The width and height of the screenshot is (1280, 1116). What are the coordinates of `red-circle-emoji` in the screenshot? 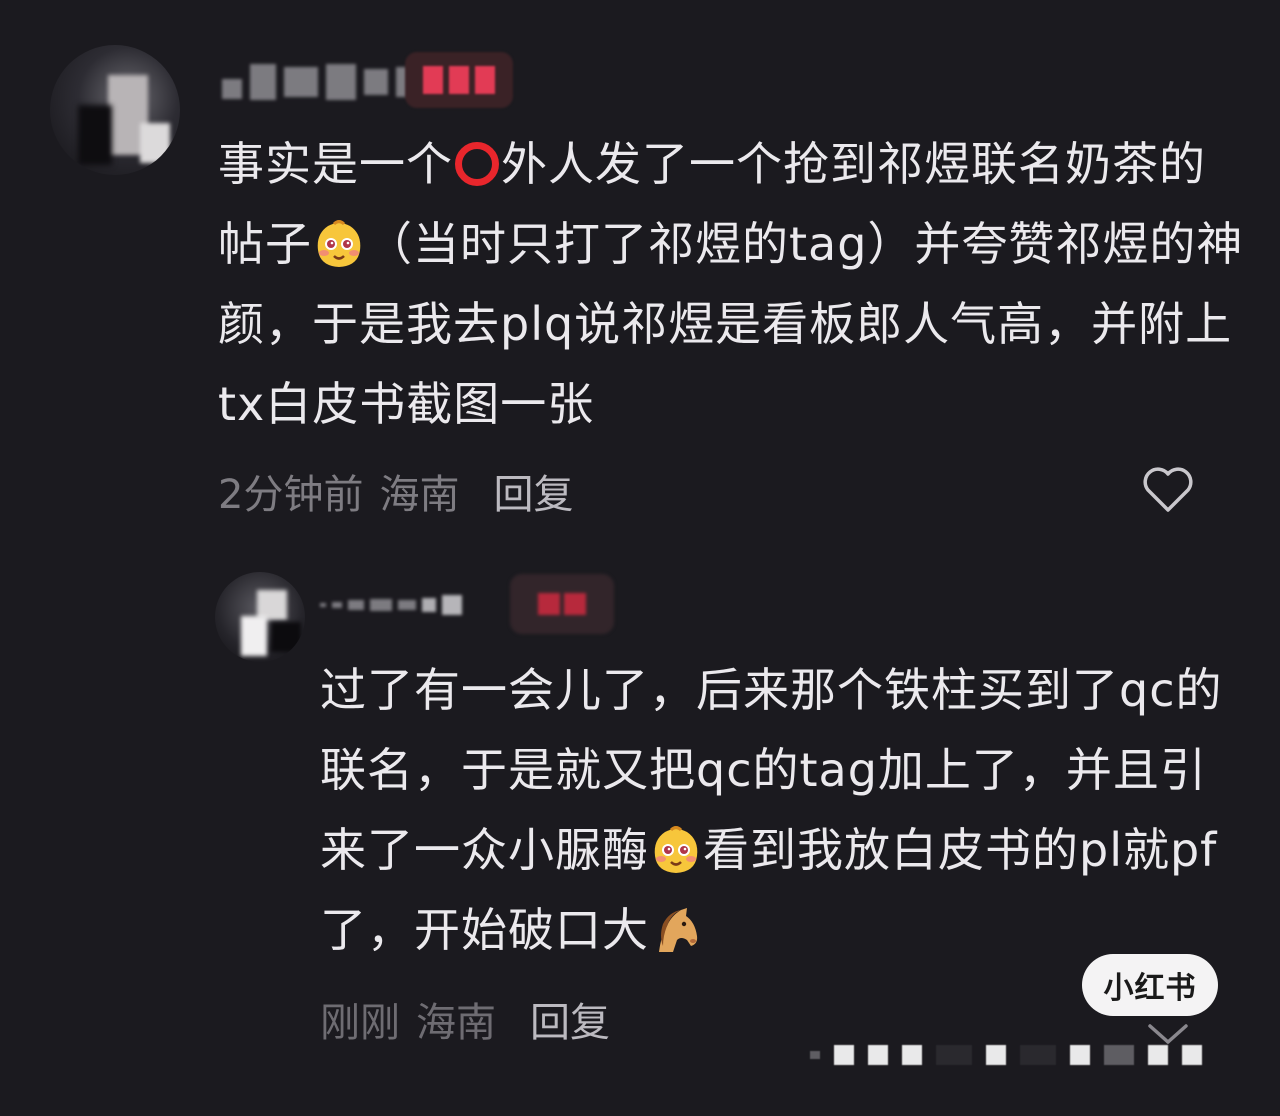 It's located at (477, 164).